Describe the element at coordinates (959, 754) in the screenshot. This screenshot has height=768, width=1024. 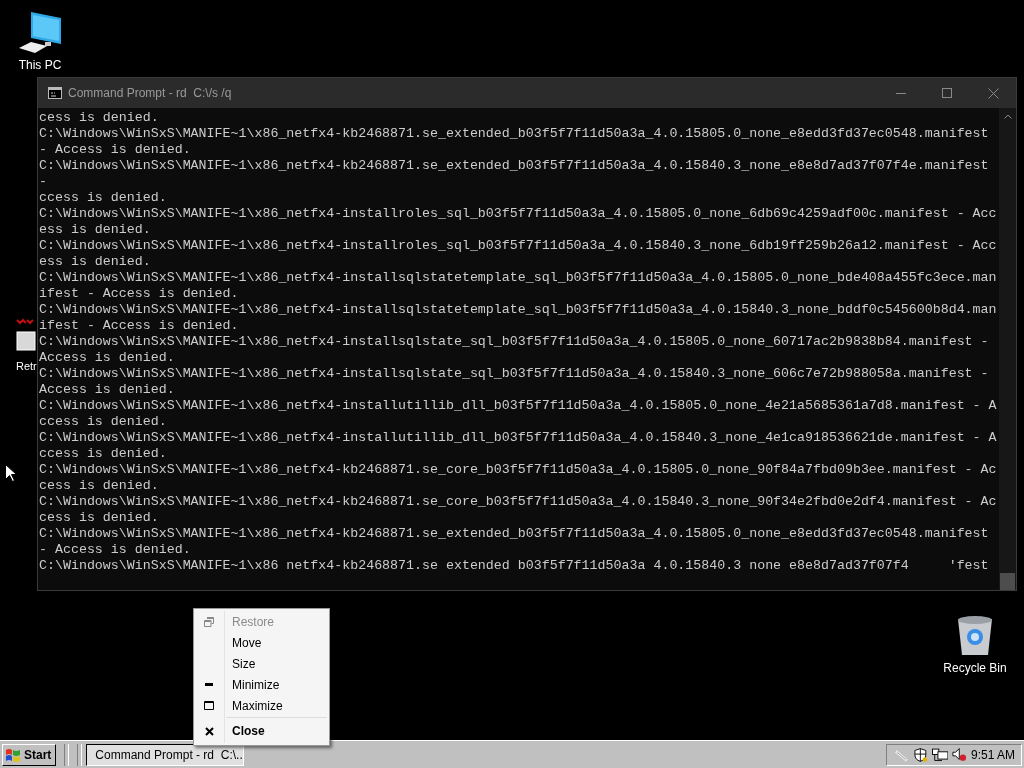
I see `speaker-icon` at that location.